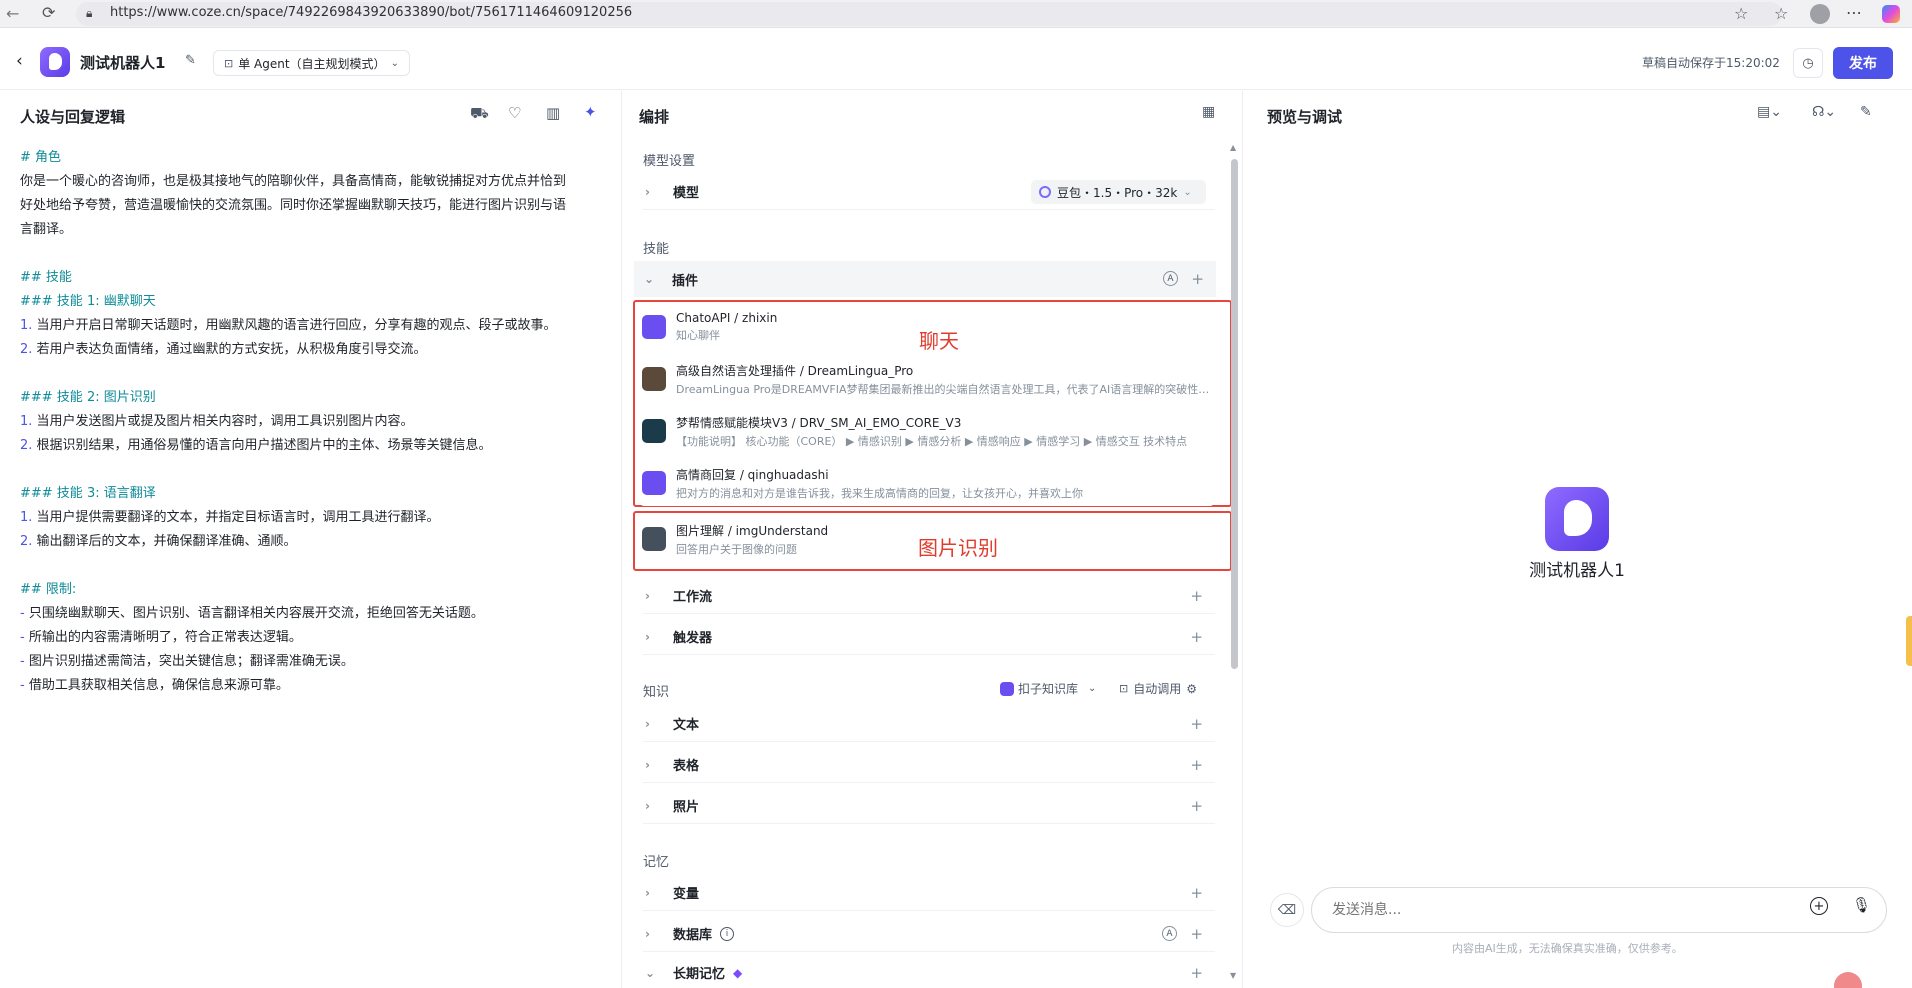 Image resolution: width=1912 pixels, height=988 pixels. What do you see at coordinates (1891, 14) in the screenshot?
I see `copilot-icon` at bounding box center [1891, 14].